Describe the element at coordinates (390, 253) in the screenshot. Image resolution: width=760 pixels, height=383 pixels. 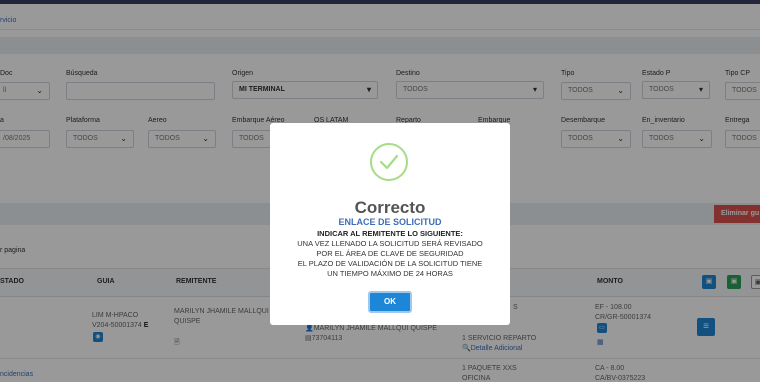
I see `dialog-body-line-2: POR EL ÁREA DE CLAVE DE SEGURIDAD` at that location.